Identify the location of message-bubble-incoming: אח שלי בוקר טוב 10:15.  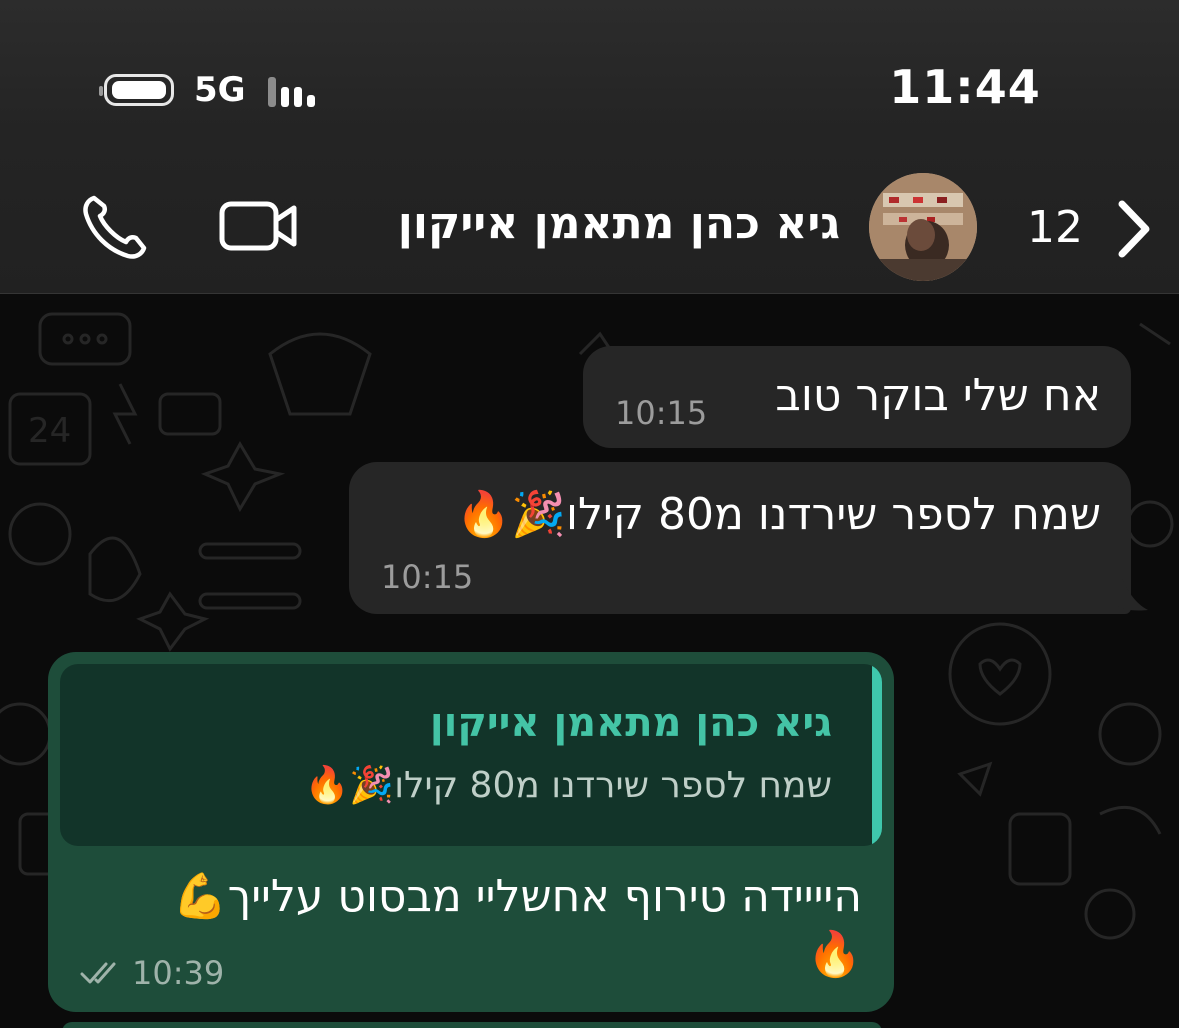
(857, 397).